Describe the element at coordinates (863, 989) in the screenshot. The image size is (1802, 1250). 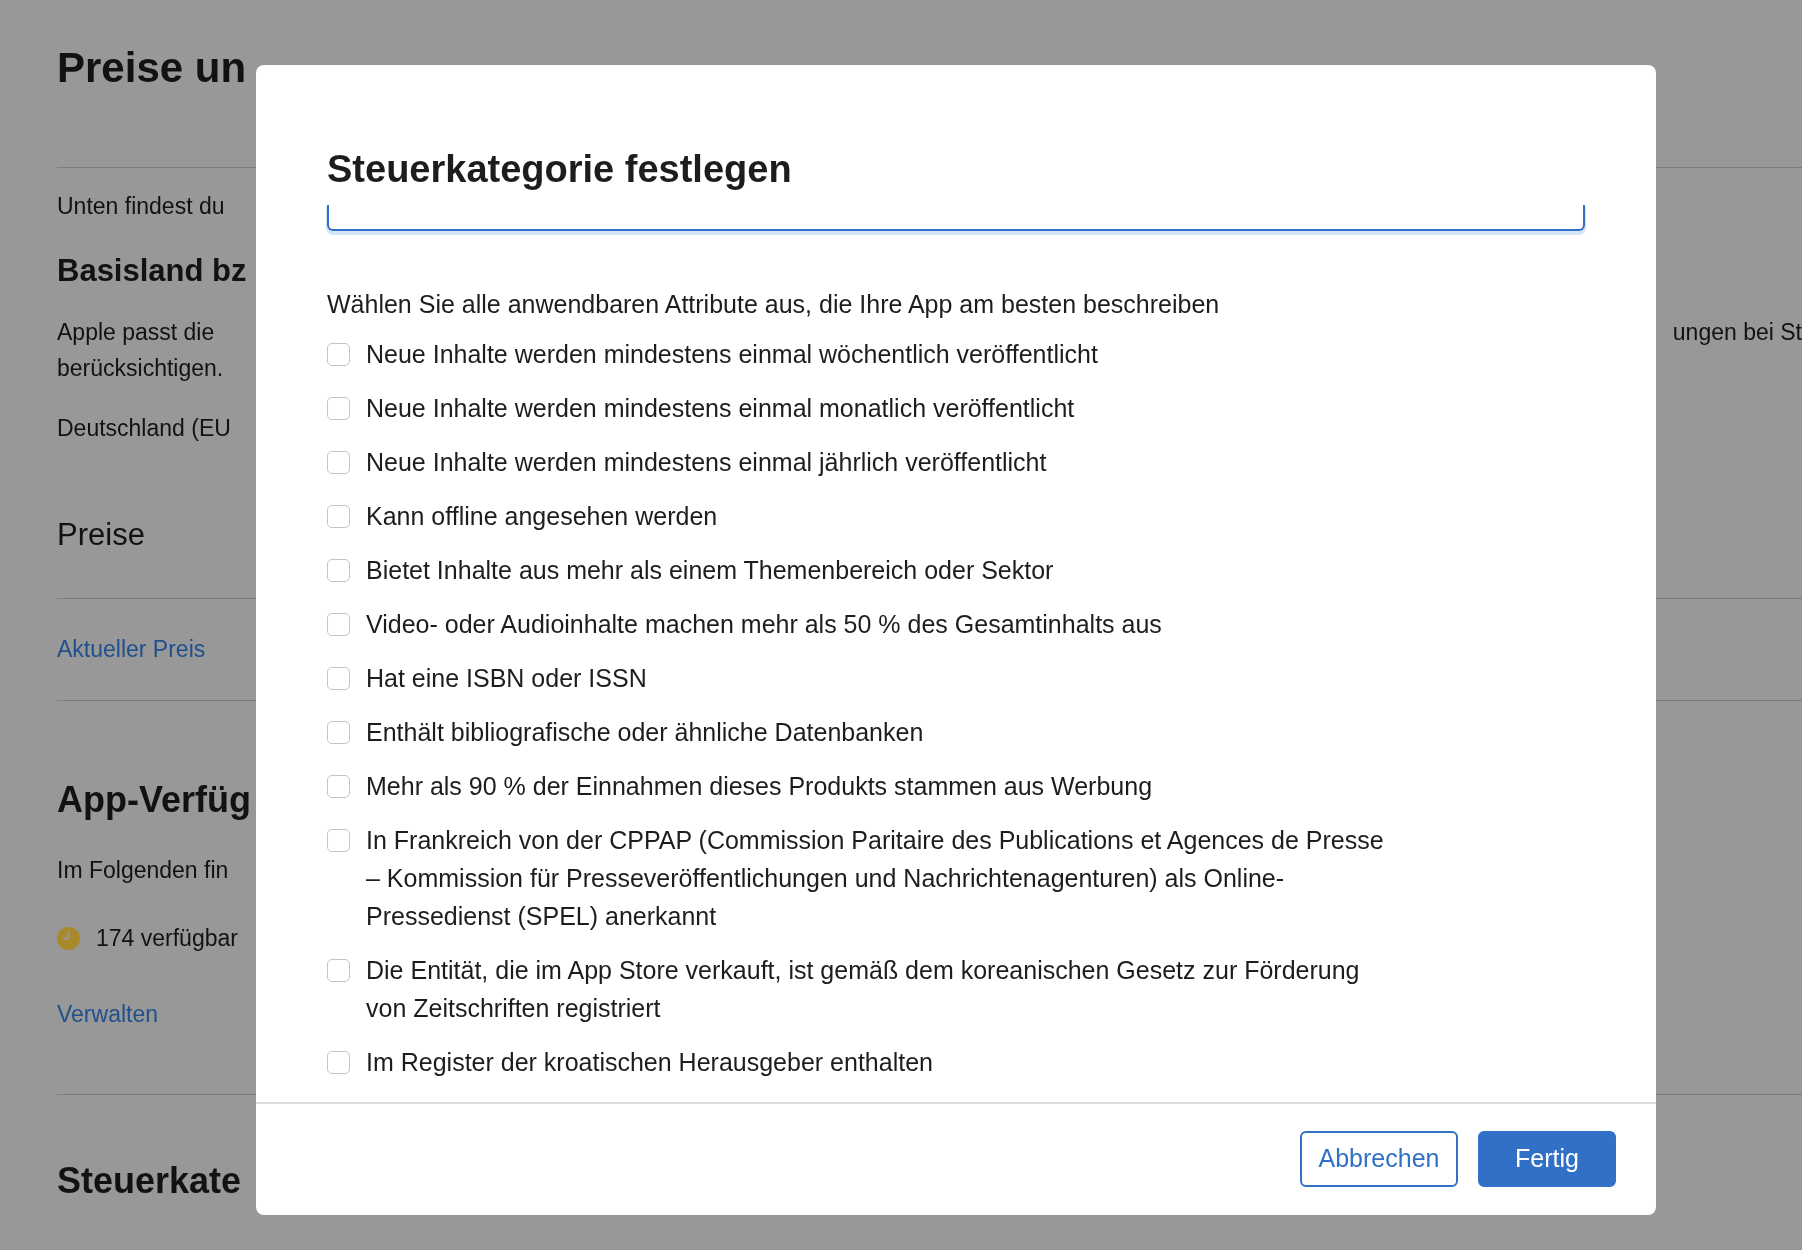
I see `option-label: Die Entität, die im App Store verkauft, ist gemäß dem koreanischen Gesetz zur Förderung von Zeitschriften registriert` at that location.